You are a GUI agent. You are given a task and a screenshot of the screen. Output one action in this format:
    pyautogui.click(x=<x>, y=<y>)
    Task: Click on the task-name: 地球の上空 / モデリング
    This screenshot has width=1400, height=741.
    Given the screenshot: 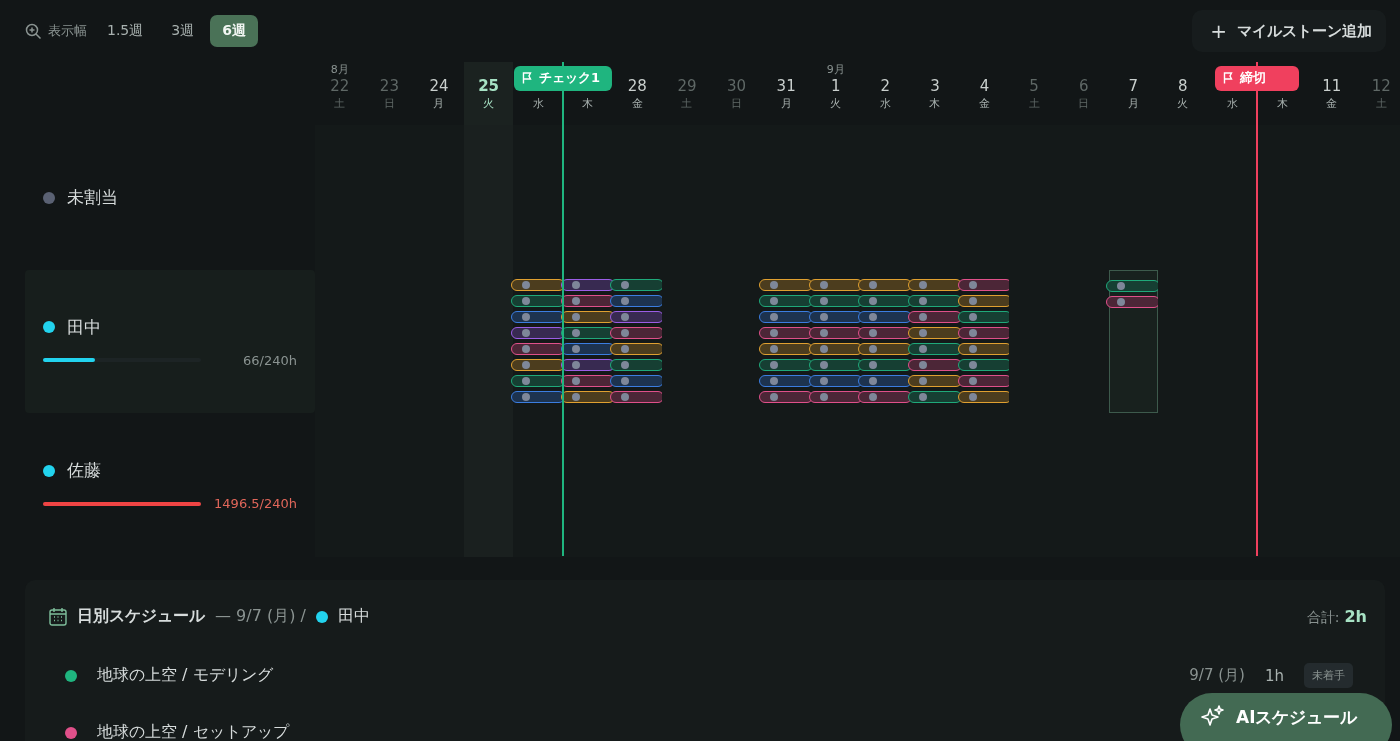 What is the action you would take?
    pyautogui.click(x=185, y=675)
    